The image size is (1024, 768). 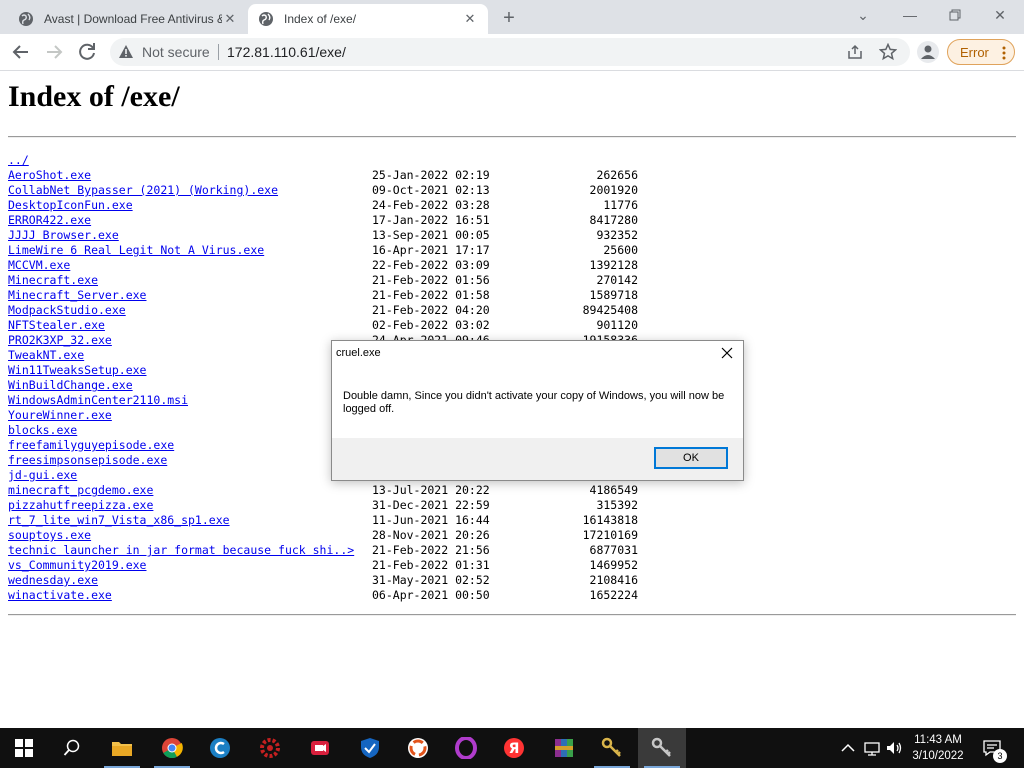 What do you see at coordinates (270, 748) in the screenshot?
I see `red-gear-app-button` at bounding box center [270, 748].